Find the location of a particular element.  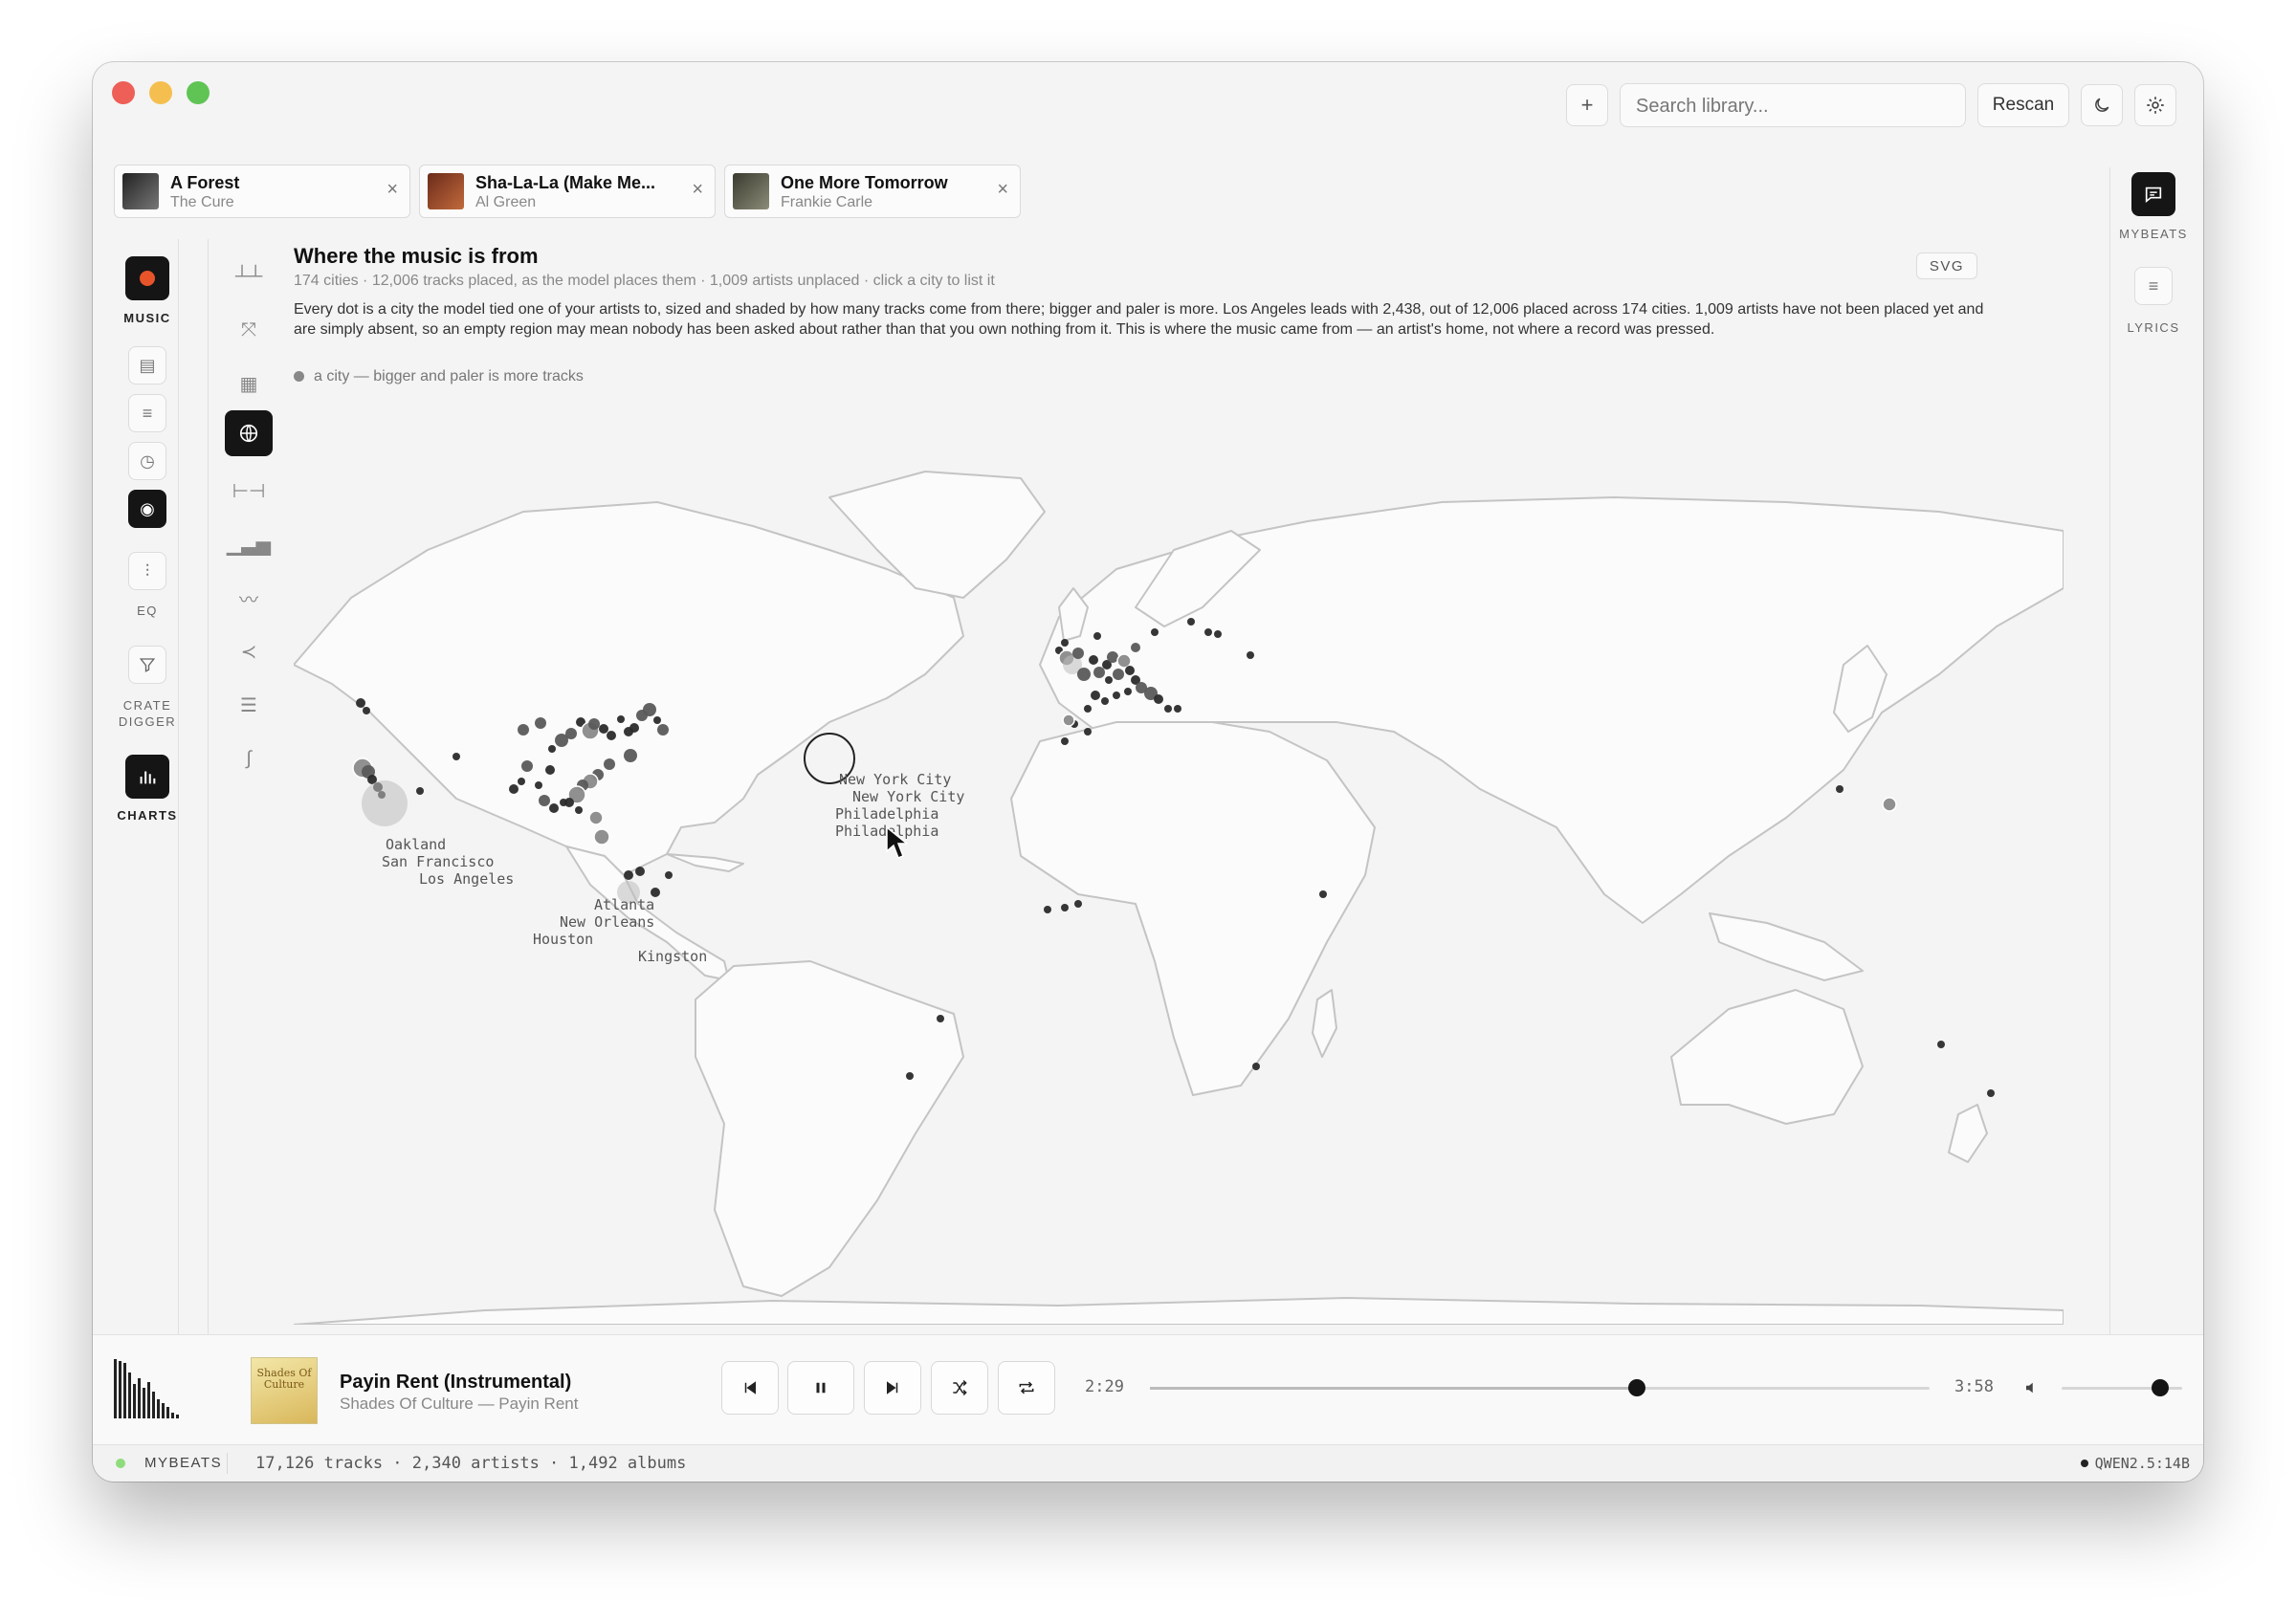

queue-tab: One More Tomorrow Frankie Carle × is located at coordinates (873, 191).